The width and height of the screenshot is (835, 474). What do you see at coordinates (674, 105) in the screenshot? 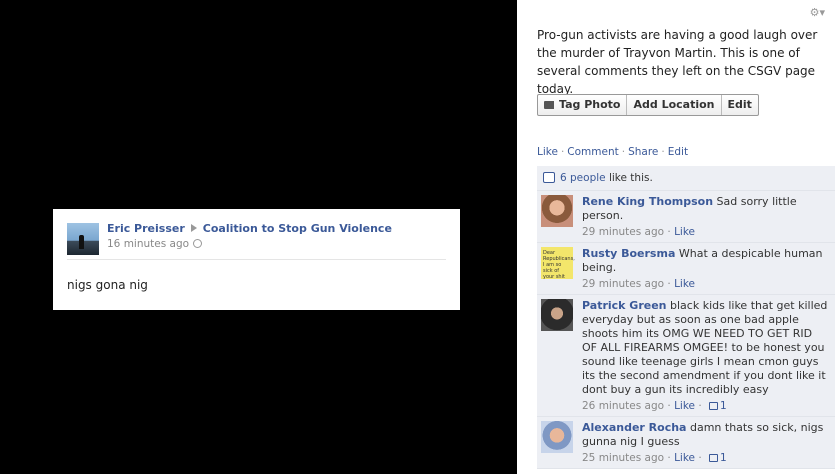
I see `add-location-button: Add Location` at bounding box center [674, 105].